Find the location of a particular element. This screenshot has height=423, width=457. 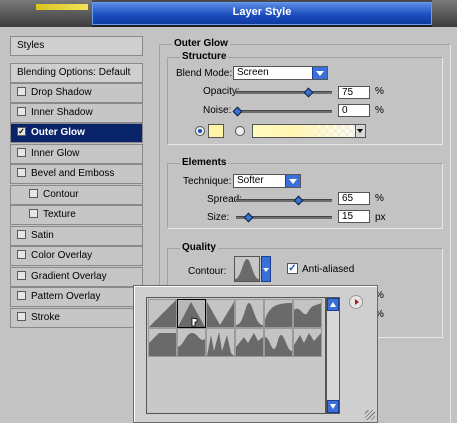

title-bar: Layer Style is located at coordinates (228, 13).